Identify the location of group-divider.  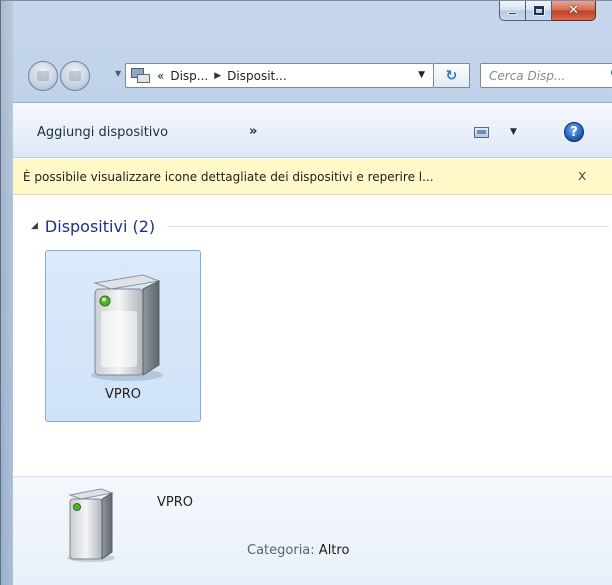
(388, 226).